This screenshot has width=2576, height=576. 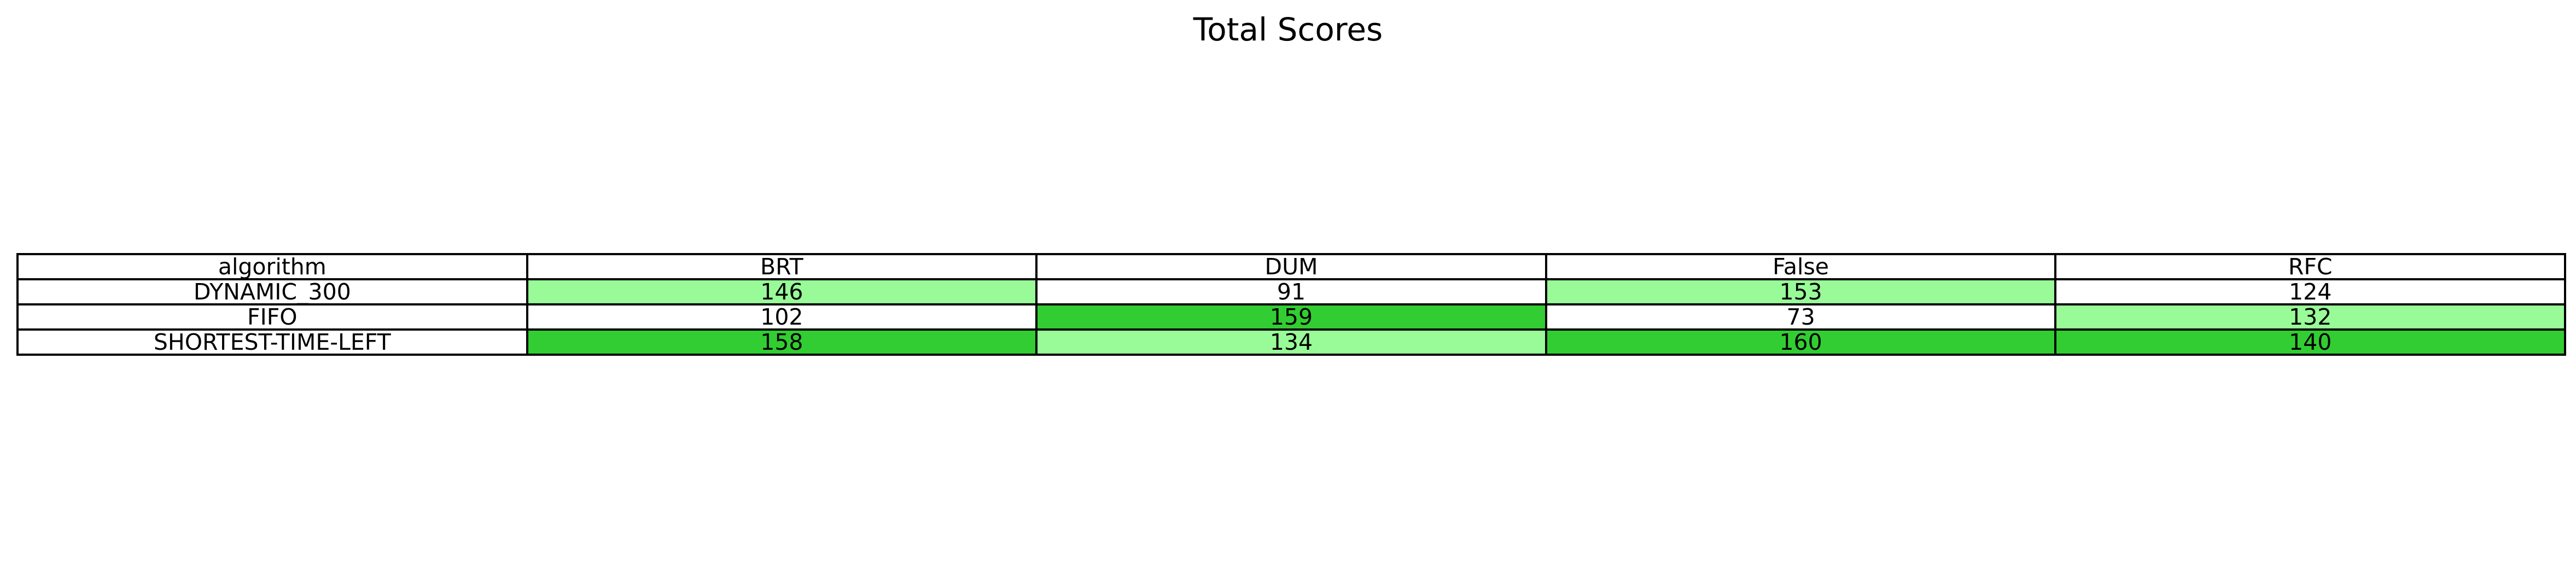 What do you see at coordinates (1801, 317) in the screenshot?
I see `score-cell: 73` at bounding box center [1801, 317].